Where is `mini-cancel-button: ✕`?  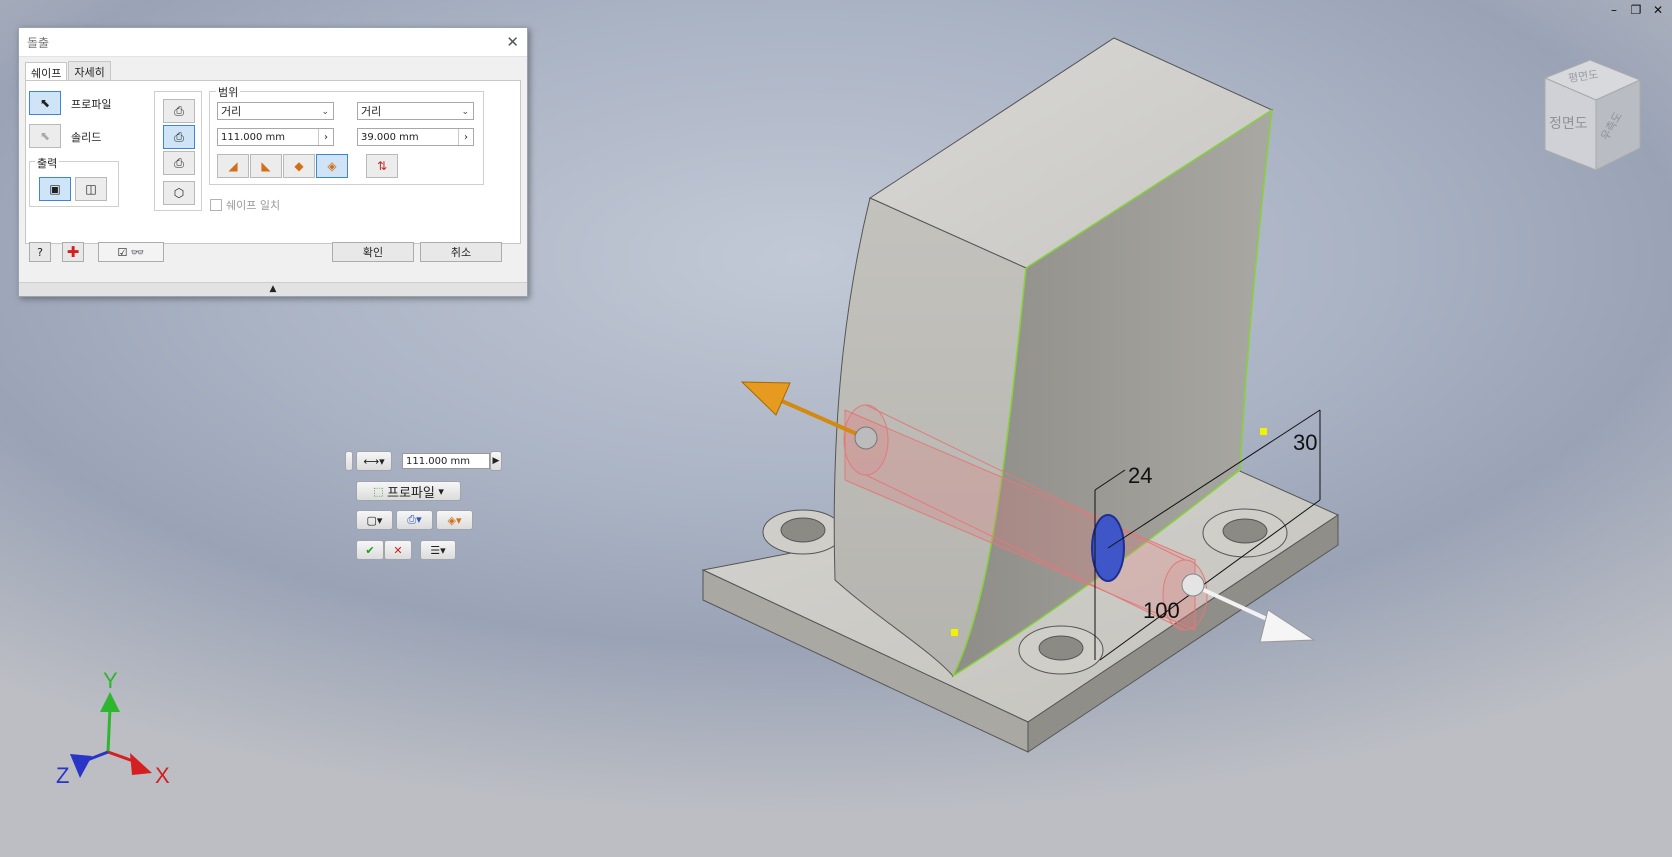 mini-cancel-button: ✕ is located at coordinates (398, 550).